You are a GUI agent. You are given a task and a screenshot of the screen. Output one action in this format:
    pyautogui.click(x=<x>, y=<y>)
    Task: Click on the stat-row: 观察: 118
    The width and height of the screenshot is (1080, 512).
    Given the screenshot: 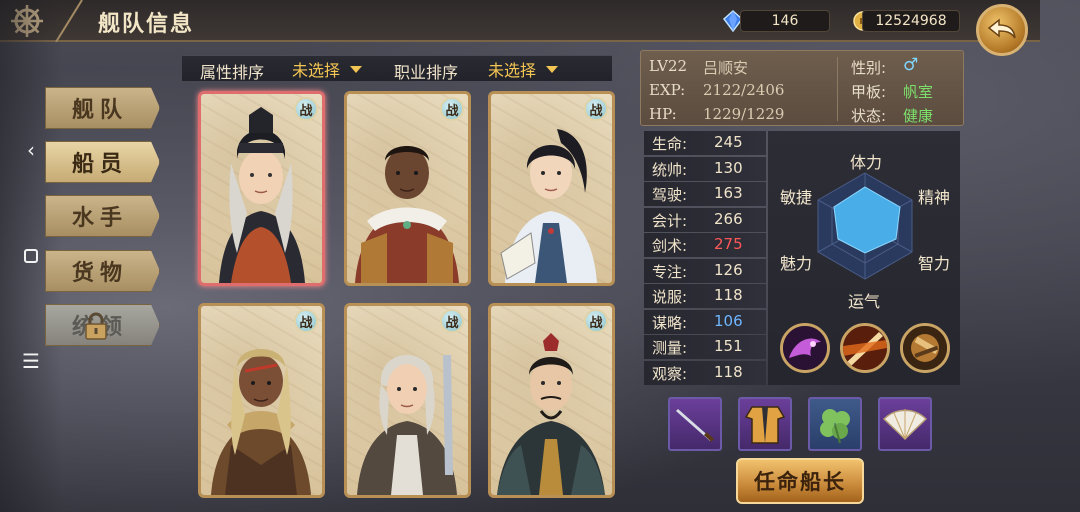 What is the action you would take?
    pyautogui.click(x=705, y=372)
    